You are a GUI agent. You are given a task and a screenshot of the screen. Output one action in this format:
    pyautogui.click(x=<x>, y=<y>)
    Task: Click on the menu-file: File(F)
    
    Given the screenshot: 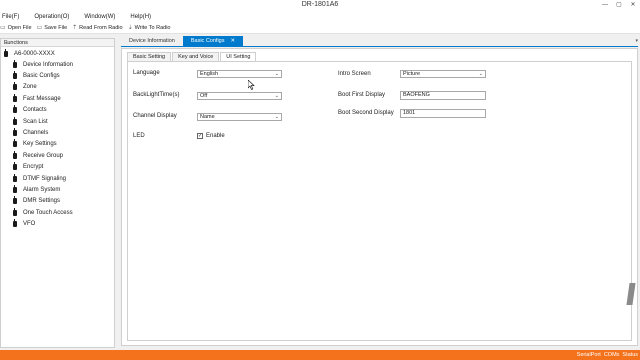 What is the action you would take?
    pyautogui.click(x=10, y=17)
    